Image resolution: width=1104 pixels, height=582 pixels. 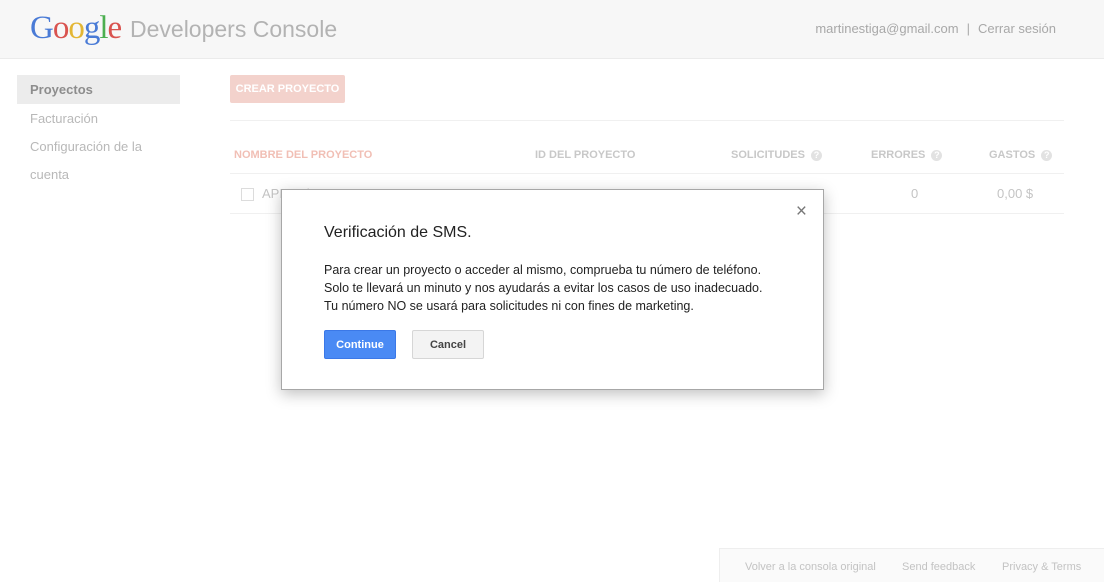 I want to click on sidebar-item-projects: Proyectos, so click(x=98, y=89).